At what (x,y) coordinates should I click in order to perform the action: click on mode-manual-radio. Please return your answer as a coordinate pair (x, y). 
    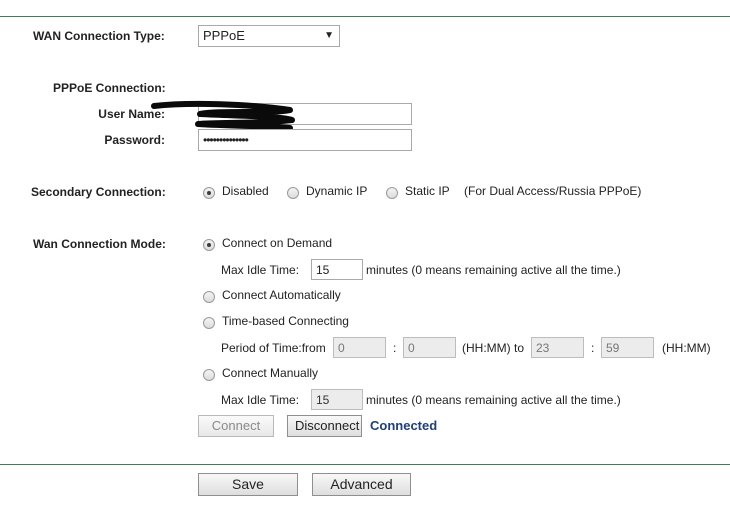
    Looking at the image, I should click on (209, 375).